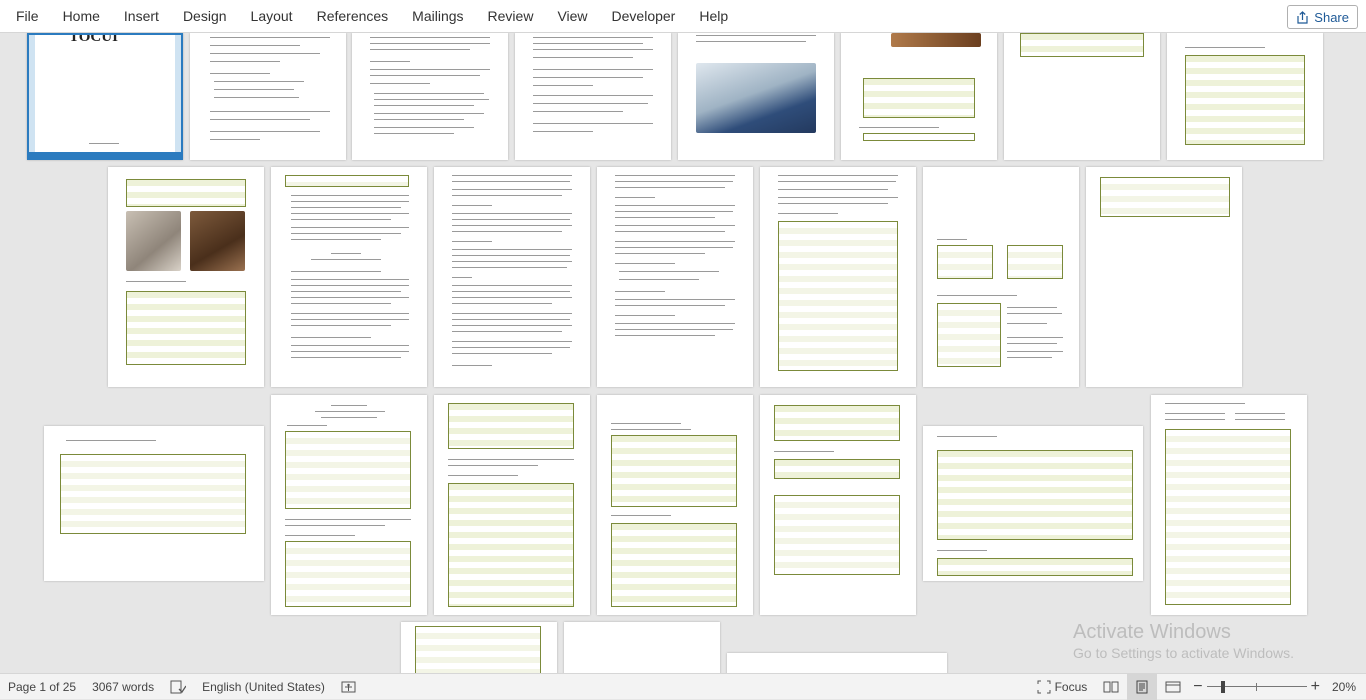 This screenshot has width=1366, height=700. Describe the element at coordinates (93, 39) in the screenshot. I see `cover-title: TOCUI` at that location.